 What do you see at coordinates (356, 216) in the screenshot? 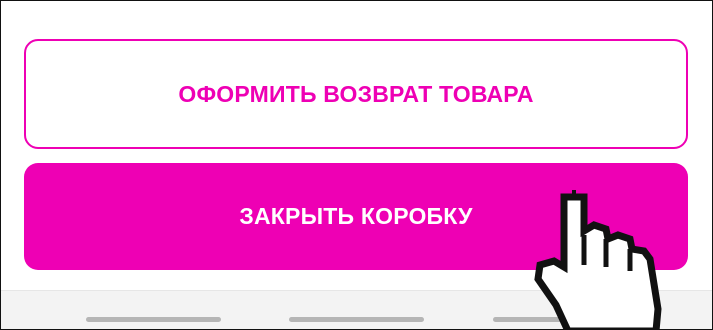
I see `close-box-label: ЗАКРЫТЬ КОРОБКУ` at bounding box center [356, 216].